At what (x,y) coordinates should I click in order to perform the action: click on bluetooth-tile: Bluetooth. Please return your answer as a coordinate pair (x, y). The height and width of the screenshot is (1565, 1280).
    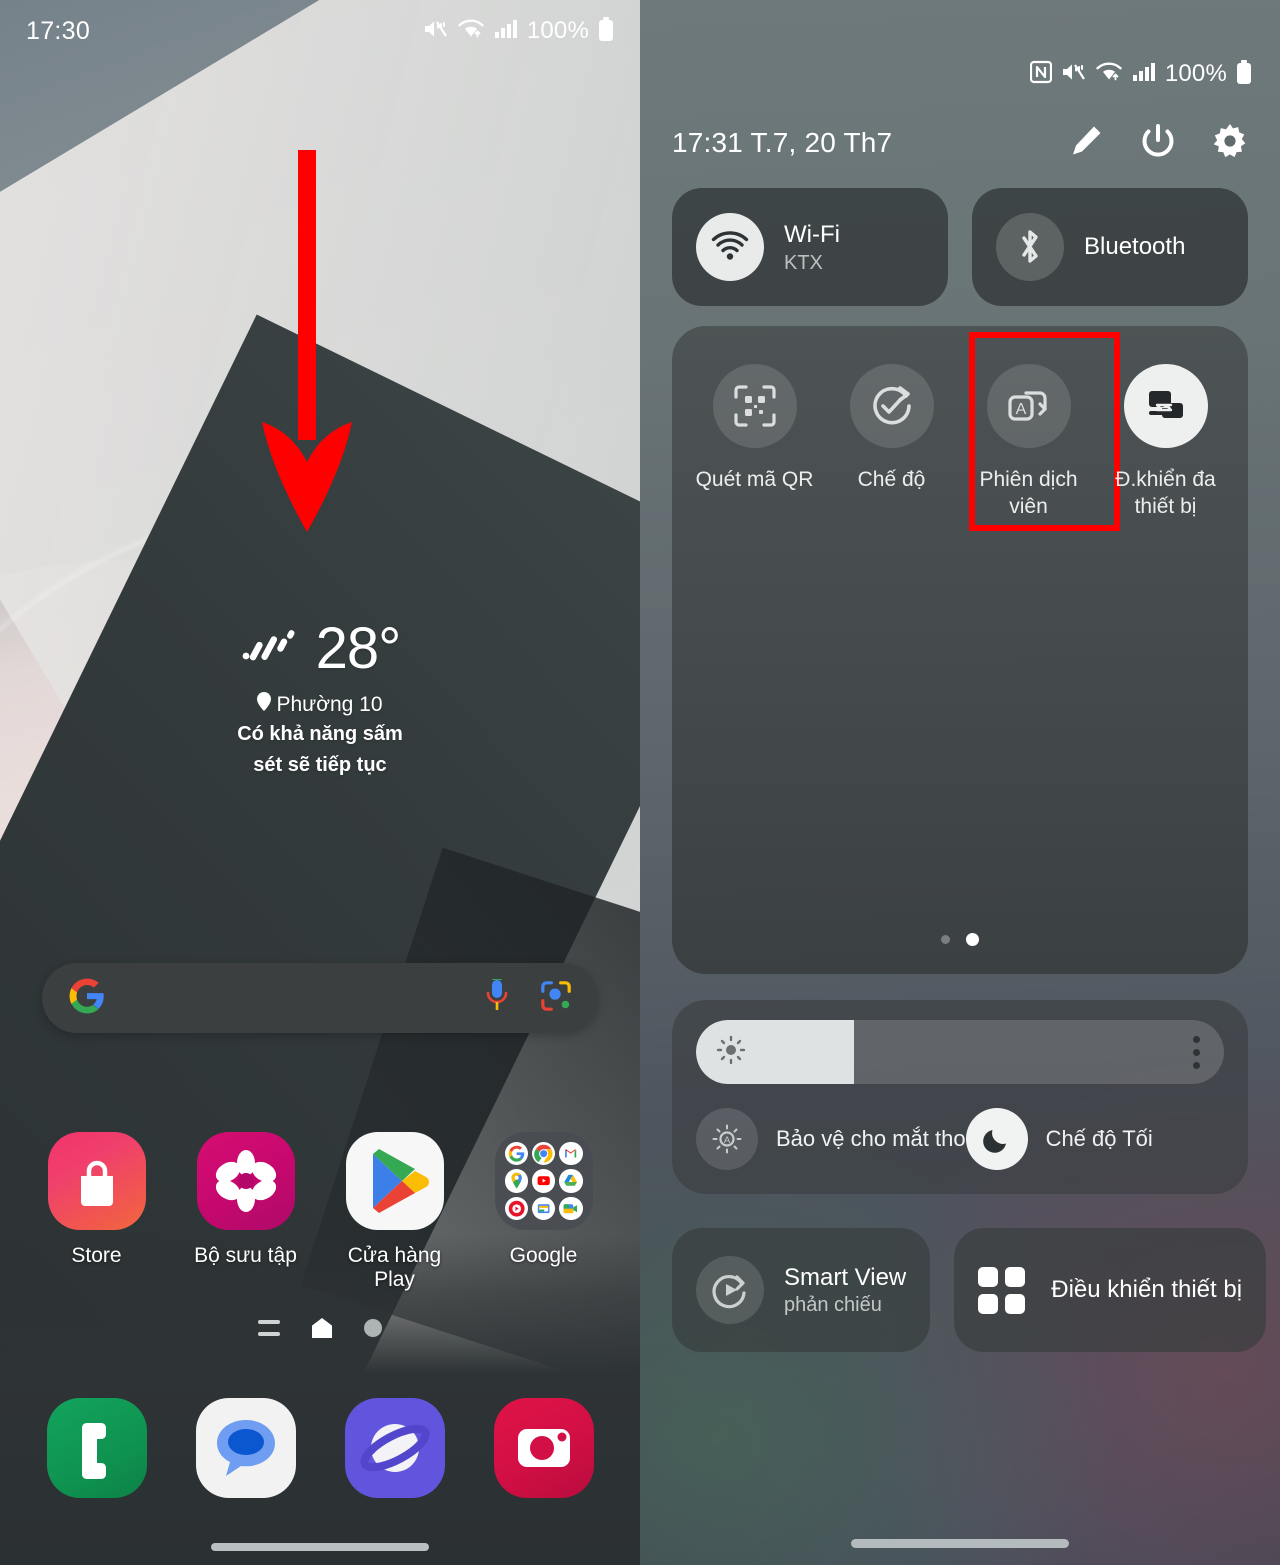
    Looking at the image, I should click on (1110, 247).